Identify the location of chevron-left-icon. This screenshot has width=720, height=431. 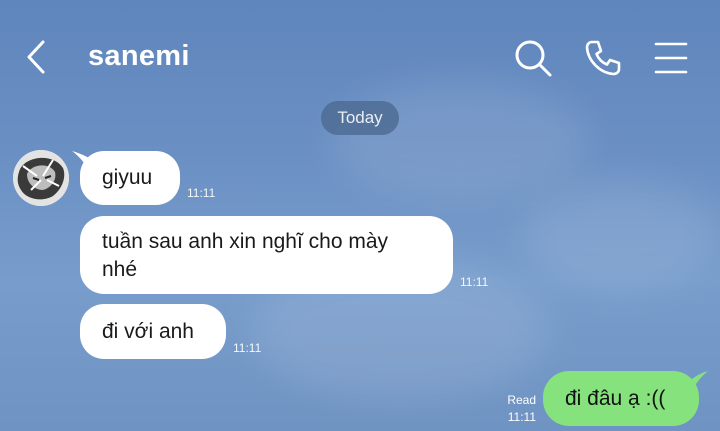
(36, 57).